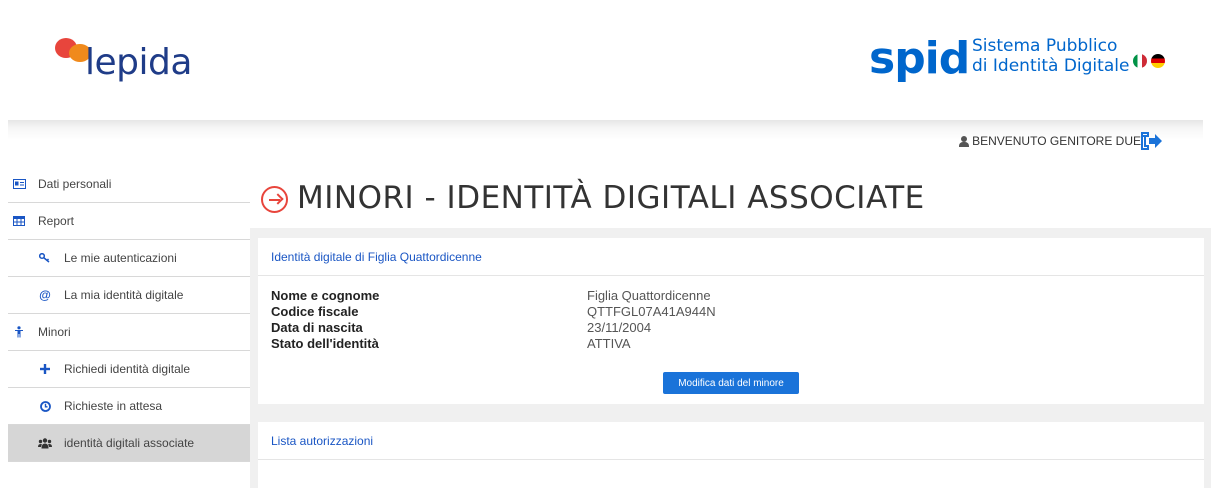 The width and height of the screenshot is (1211, 488). What do you see at coordinates (129, 221) in the screenshot?
I see `sidebar-item-report: Report` at bounding box center [129, 221].